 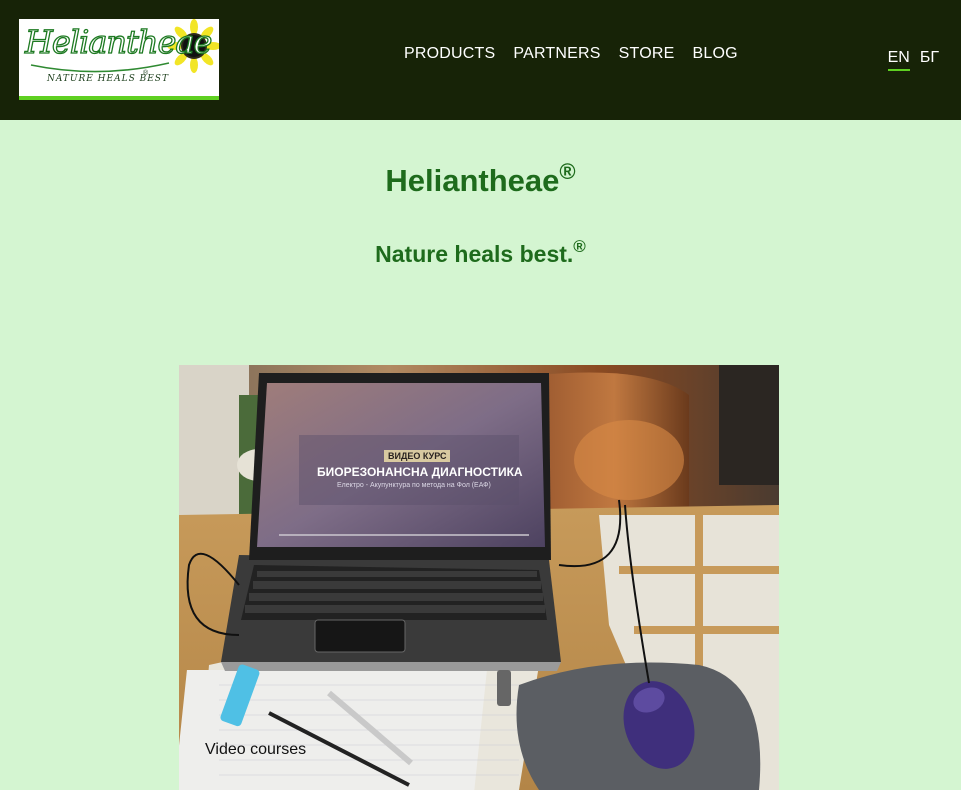 I want to click on logo-tagline: NATURE HEALS BEST, so click(x=108, y=79).